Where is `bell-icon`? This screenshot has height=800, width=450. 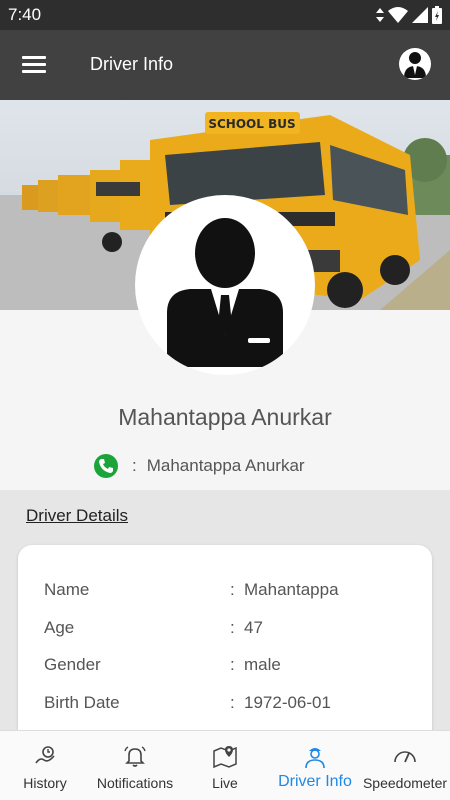 bell-icon is located at coordinates (135, 756).